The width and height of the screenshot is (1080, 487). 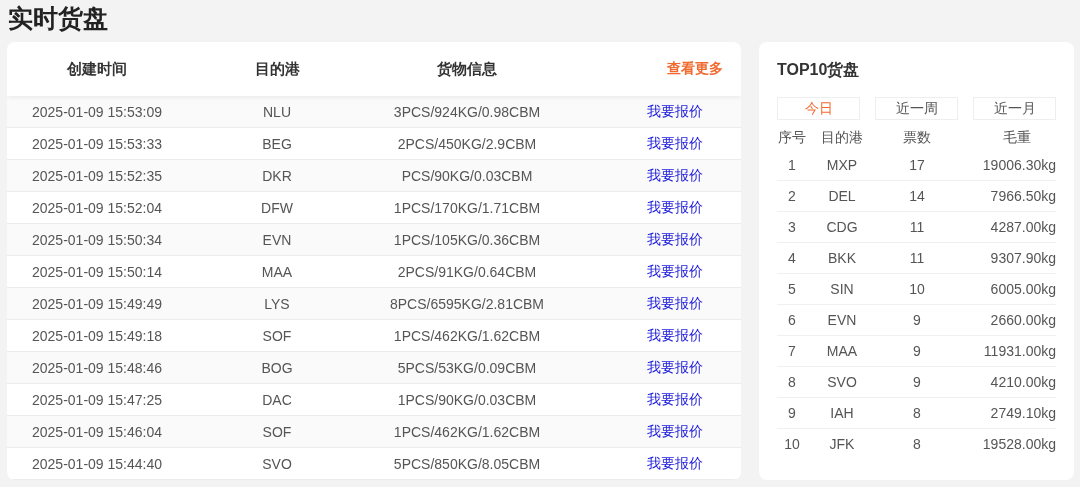 What do you see at coordinates (277, 207) in the screenshot?
I see `port-cell-text: DFW` at bounding box center [277, 207].